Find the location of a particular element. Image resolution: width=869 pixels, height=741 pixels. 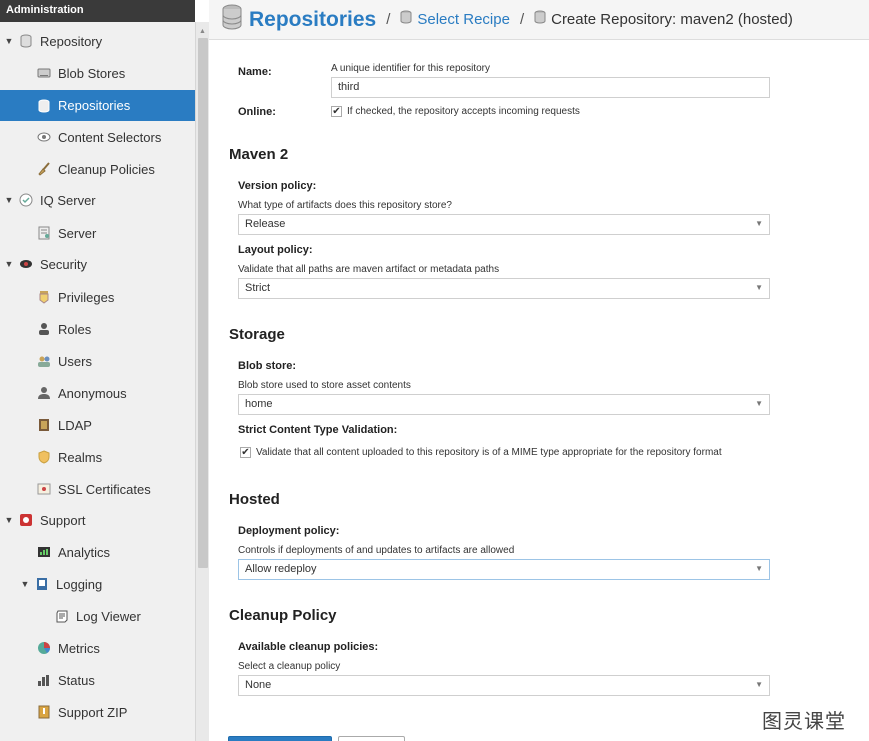

breadcrumb-repositories: Repositories is located at coordinates (312, 20).